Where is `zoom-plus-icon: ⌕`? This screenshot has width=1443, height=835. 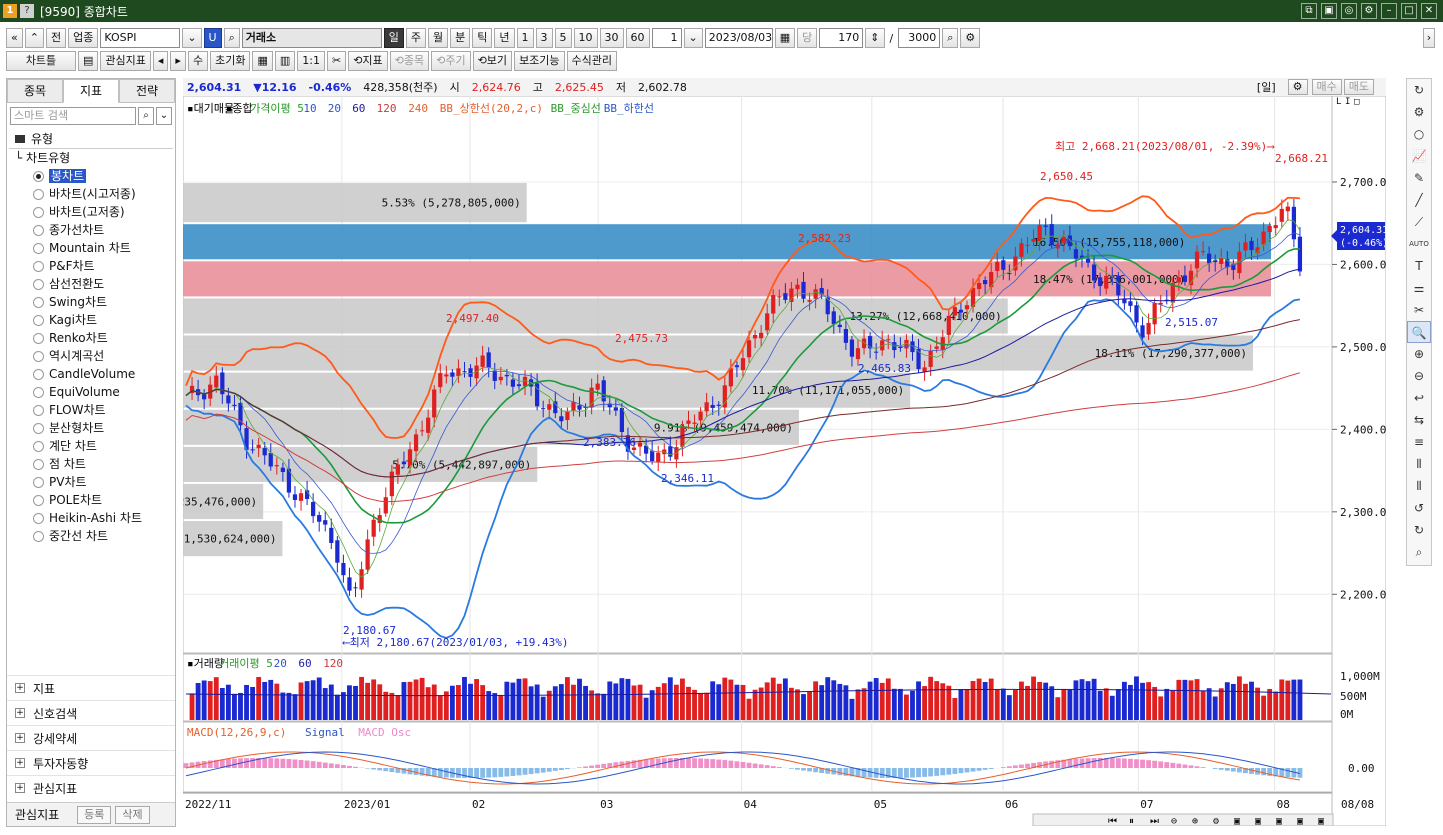
zoom-plus-icon: ⌕ is located at coordinates (950, 38).